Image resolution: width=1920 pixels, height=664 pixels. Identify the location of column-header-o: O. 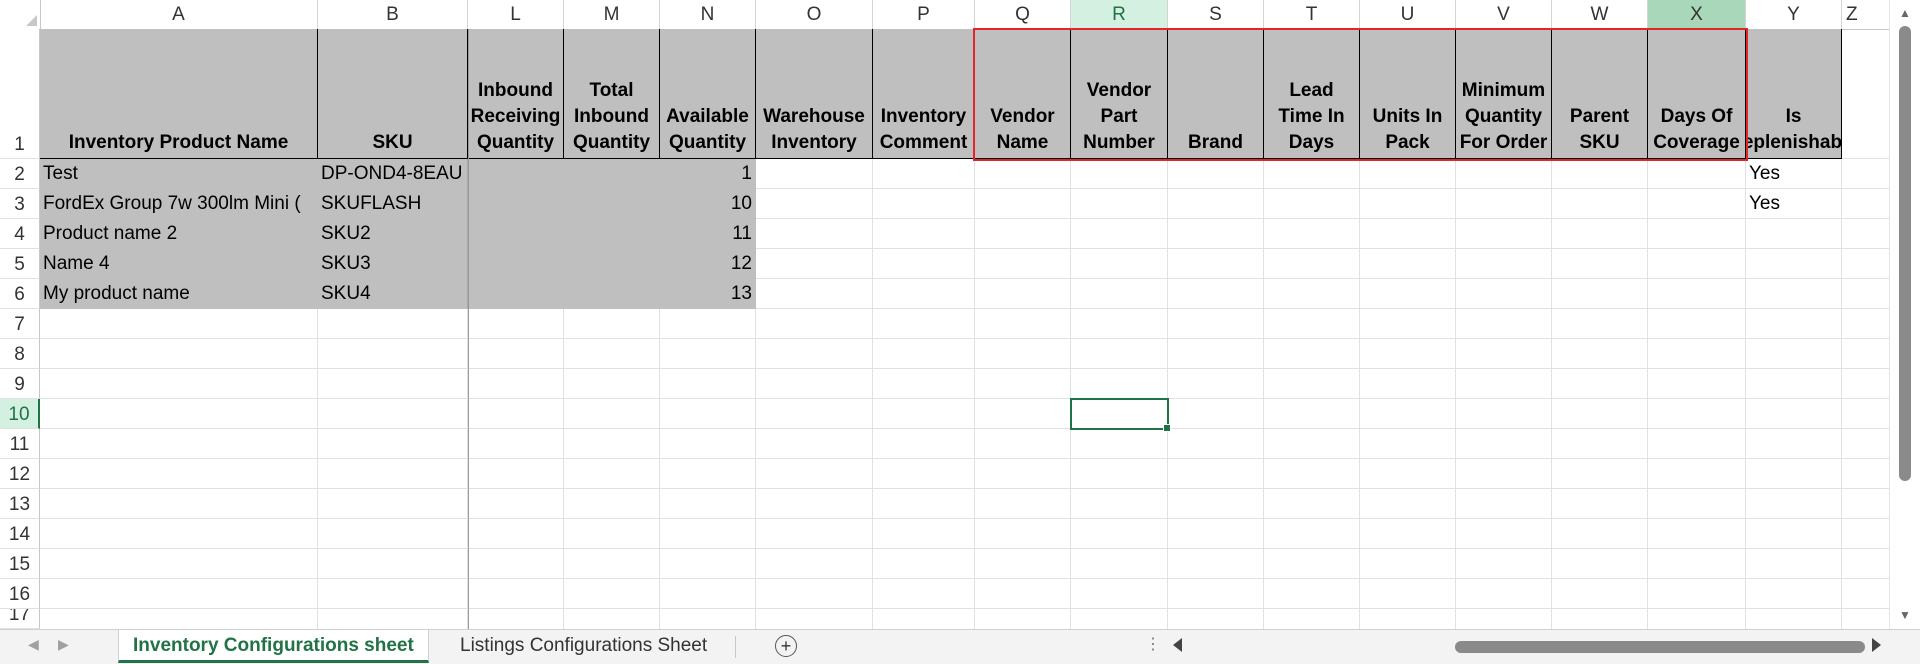
(814, 14).